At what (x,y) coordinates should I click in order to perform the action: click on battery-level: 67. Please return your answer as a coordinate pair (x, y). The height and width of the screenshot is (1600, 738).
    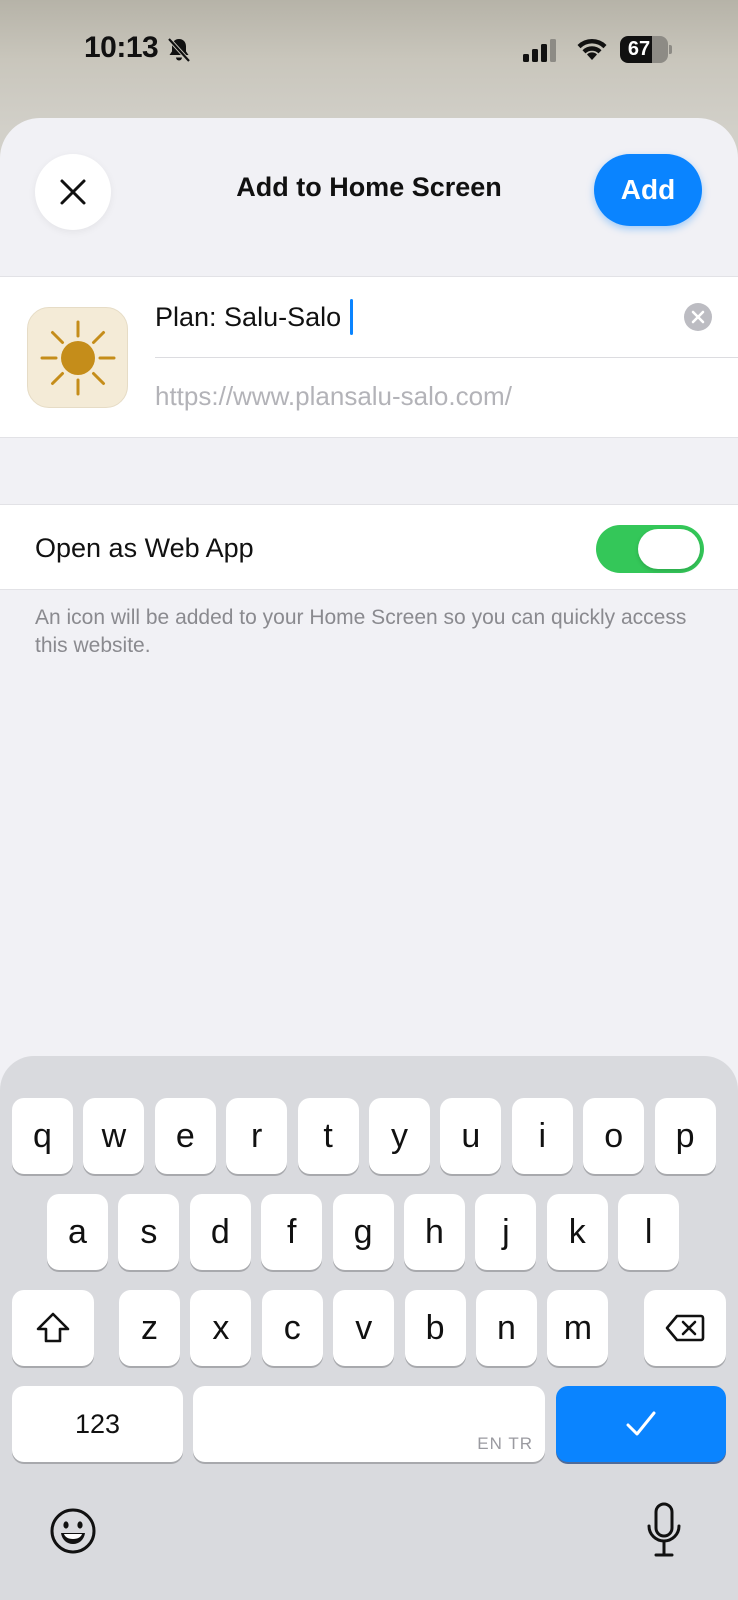
    Looking at the image, I should click on (639, 49).